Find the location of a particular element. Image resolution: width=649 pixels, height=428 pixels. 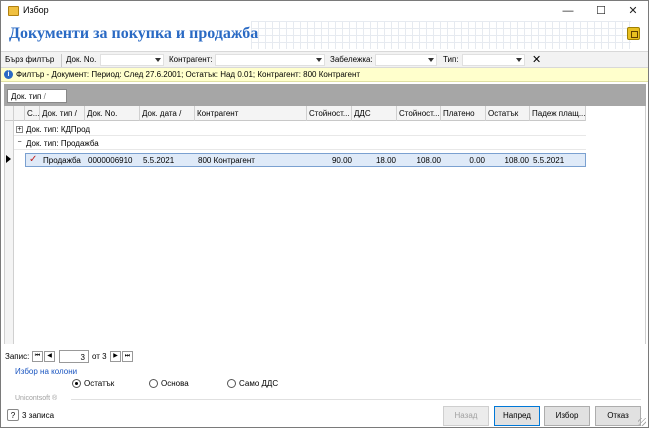

radio-base: Основа is located at coordinates (169, 383).